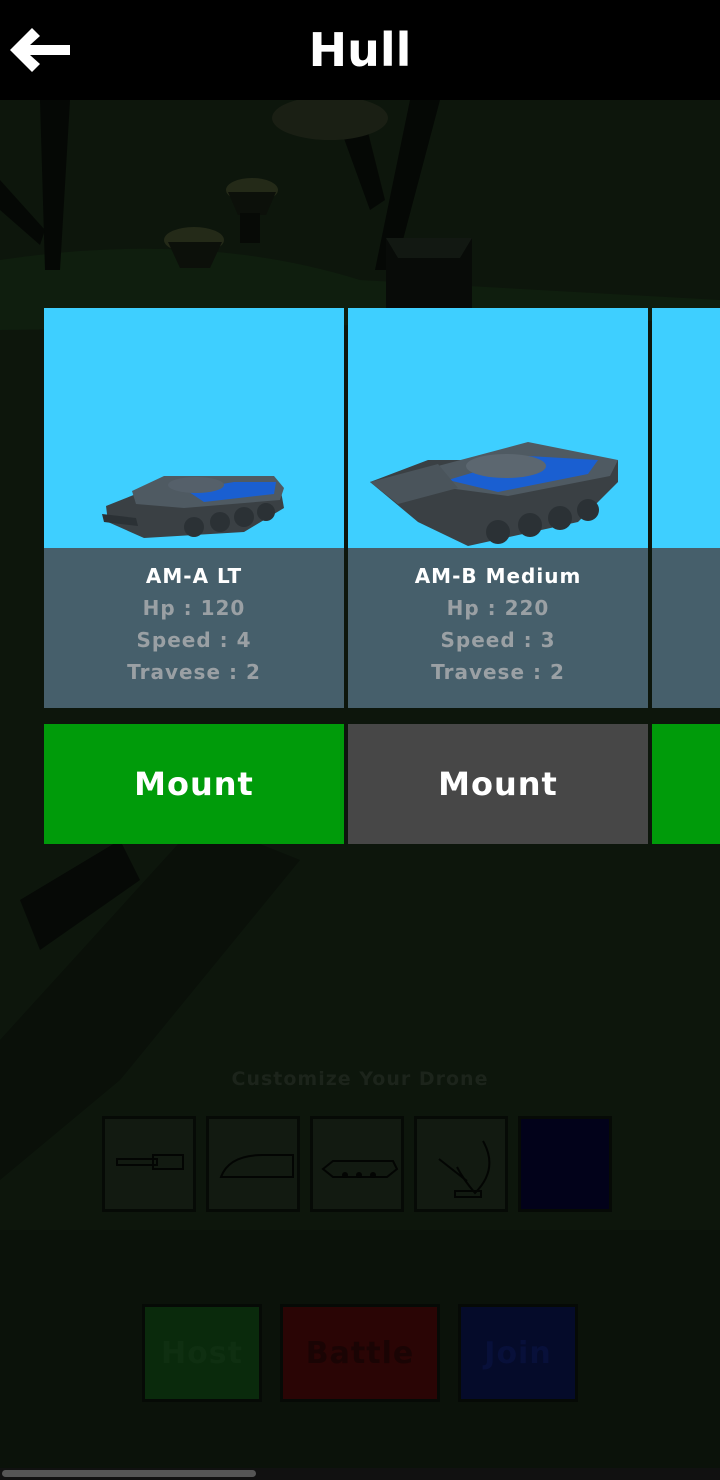 This screenshot has width=720, height=1480. I want to click on tank-heavy-image, so click(686, 438).